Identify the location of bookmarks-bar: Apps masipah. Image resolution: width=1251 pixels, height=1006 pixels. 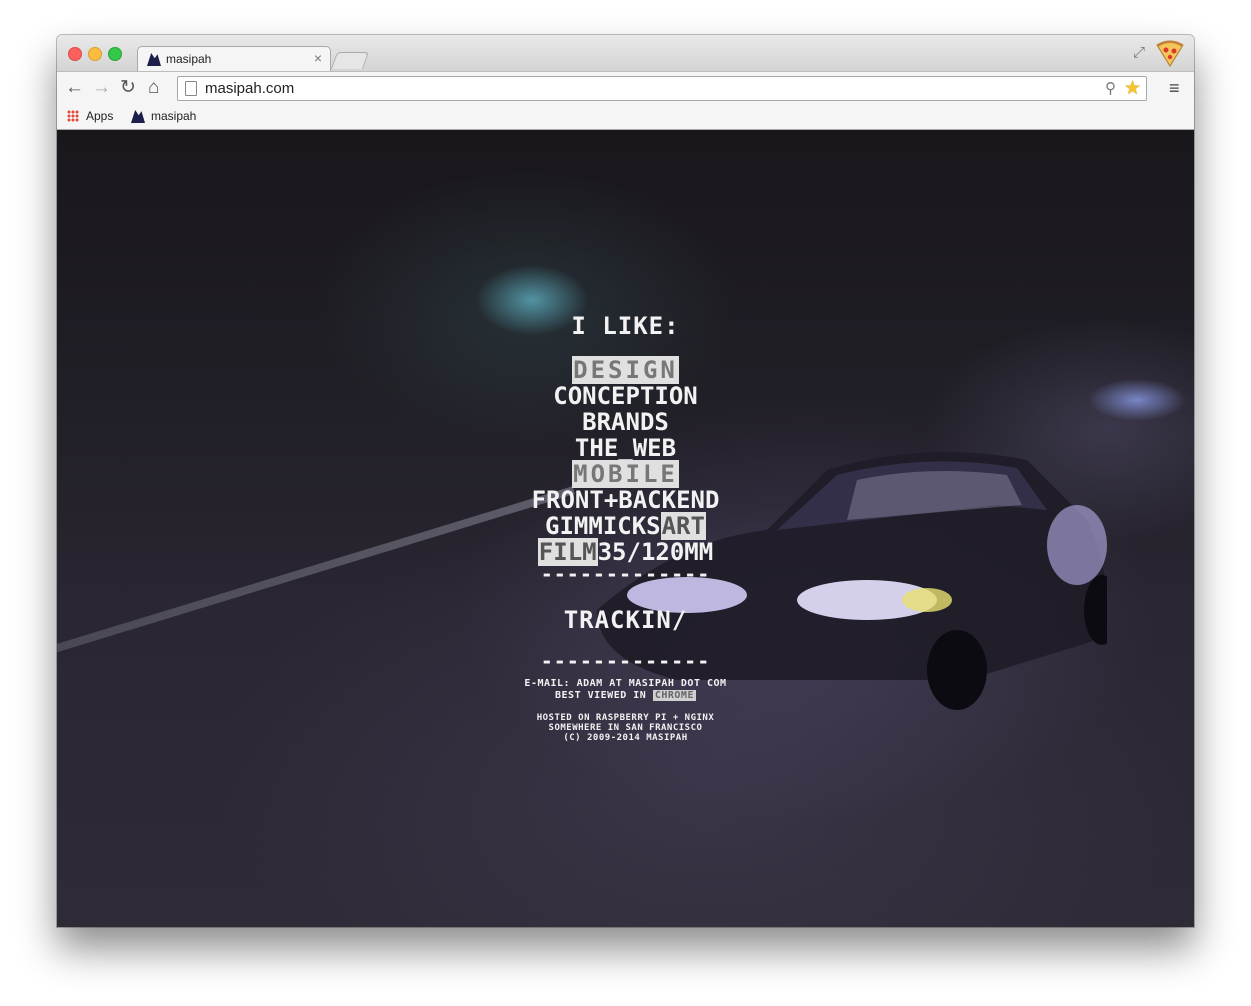
(625, 117).